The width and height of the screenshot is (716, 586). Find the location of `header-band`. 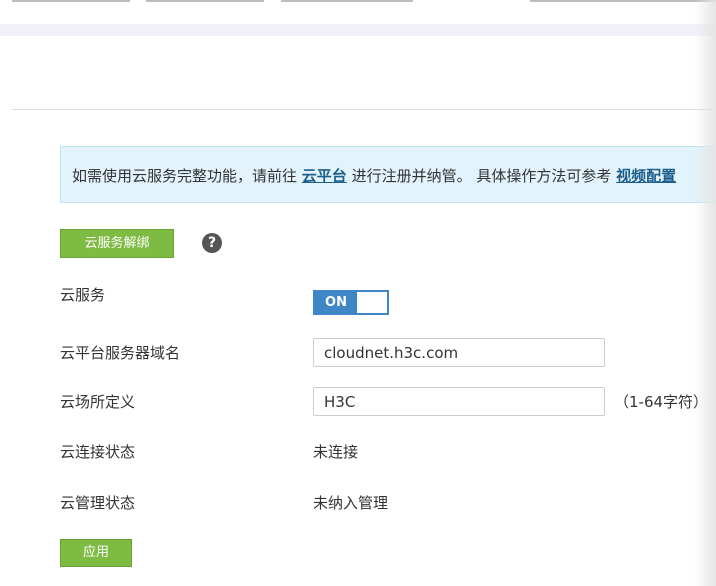

header-band is located at coordinates (358, 30).